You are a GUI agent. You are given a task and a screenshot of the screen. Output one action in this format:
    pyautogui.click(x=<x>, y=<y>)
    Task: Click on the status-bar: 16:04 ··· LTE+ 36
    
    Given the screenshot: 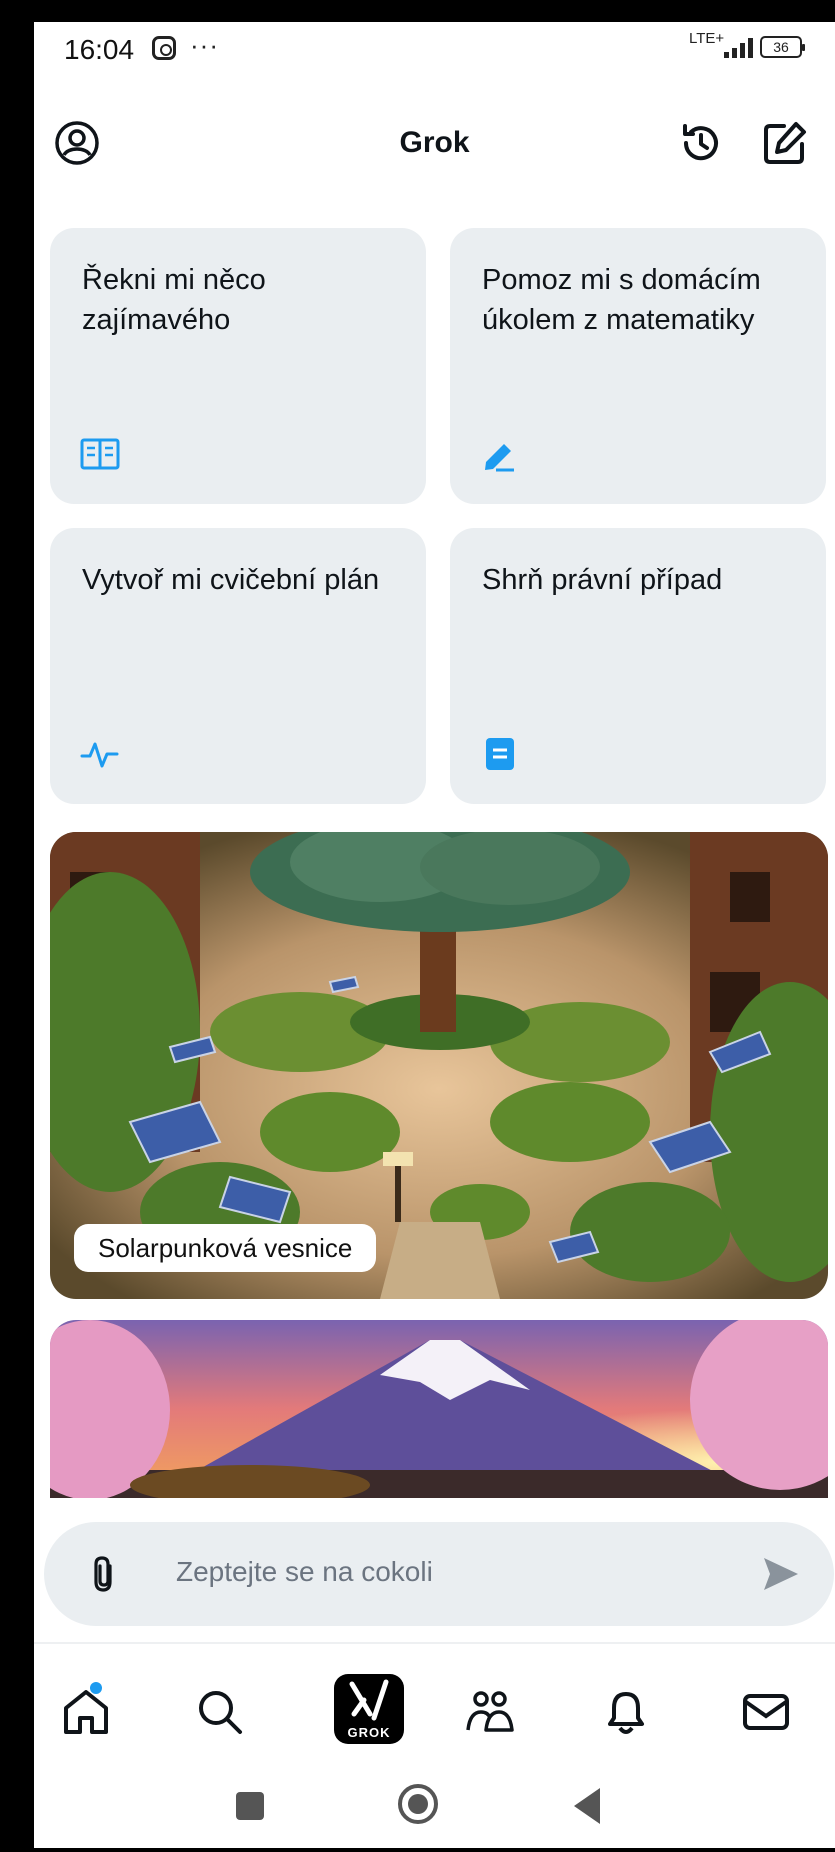 What is the action you would take?
    pyautogui.click(x=434, y=52)
    